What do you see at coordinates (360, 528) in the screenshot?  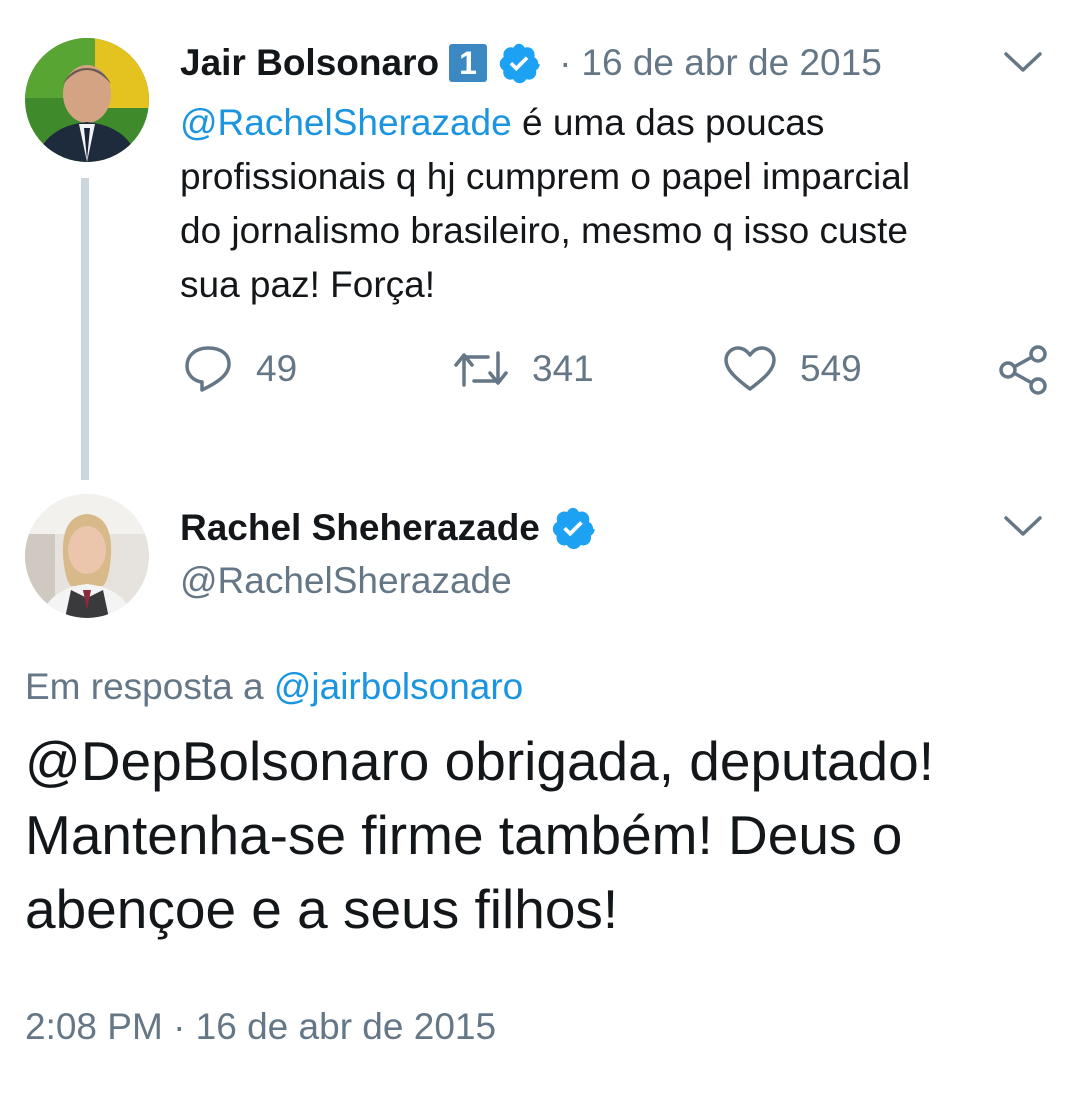 I see `author-name: Rachel Sheherazade` at bounding box center [360, 528].